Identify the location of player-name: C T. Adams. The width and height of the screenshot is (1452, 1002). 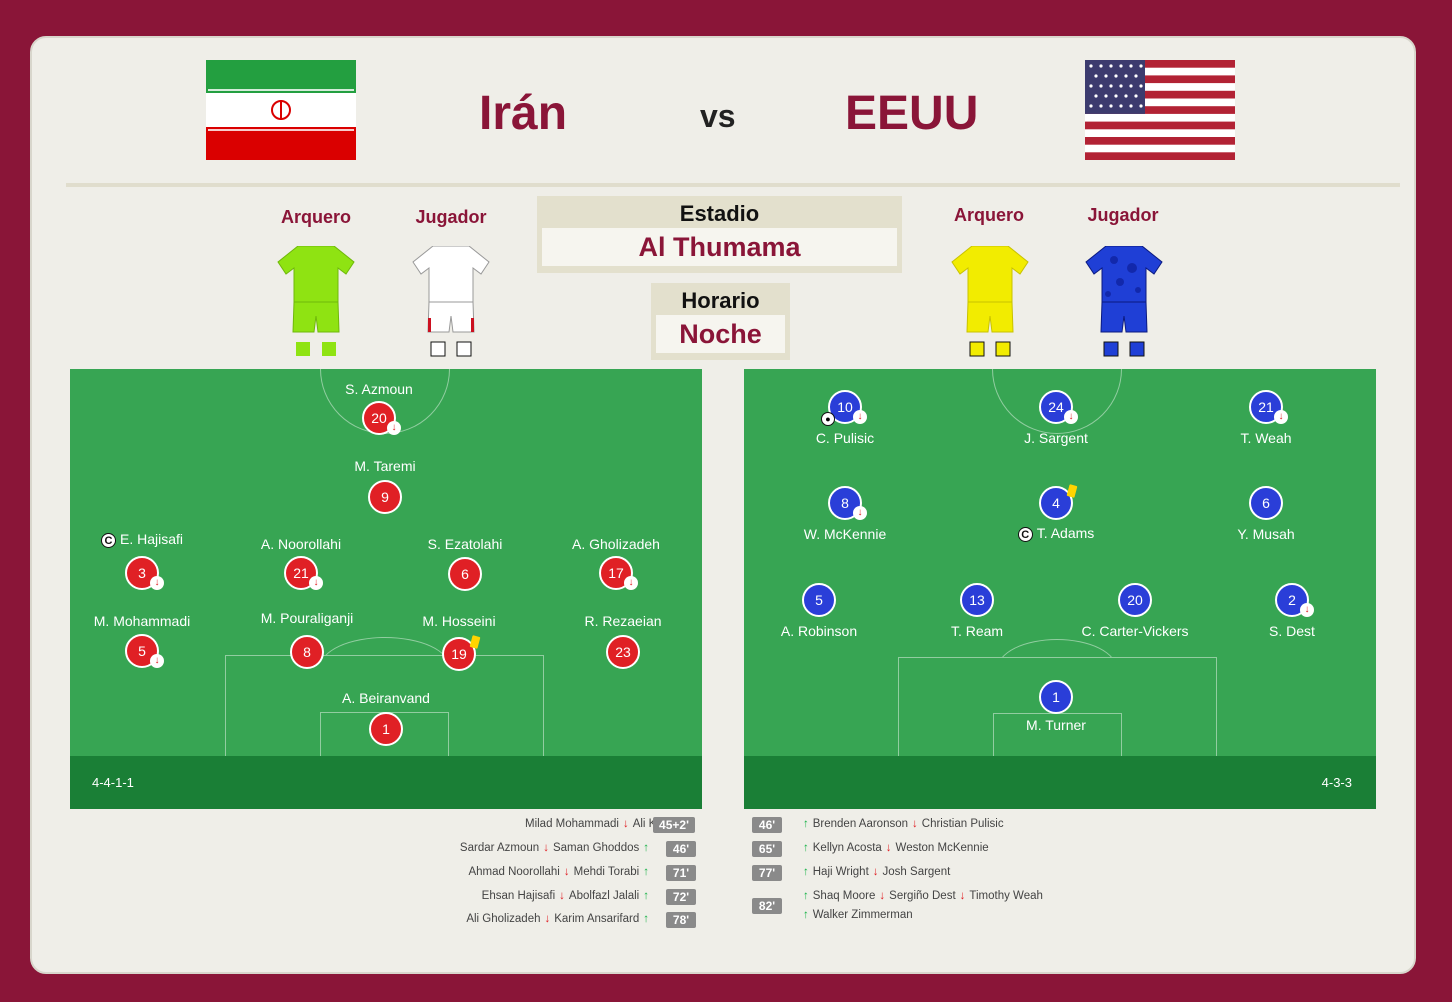
(1056, 533).